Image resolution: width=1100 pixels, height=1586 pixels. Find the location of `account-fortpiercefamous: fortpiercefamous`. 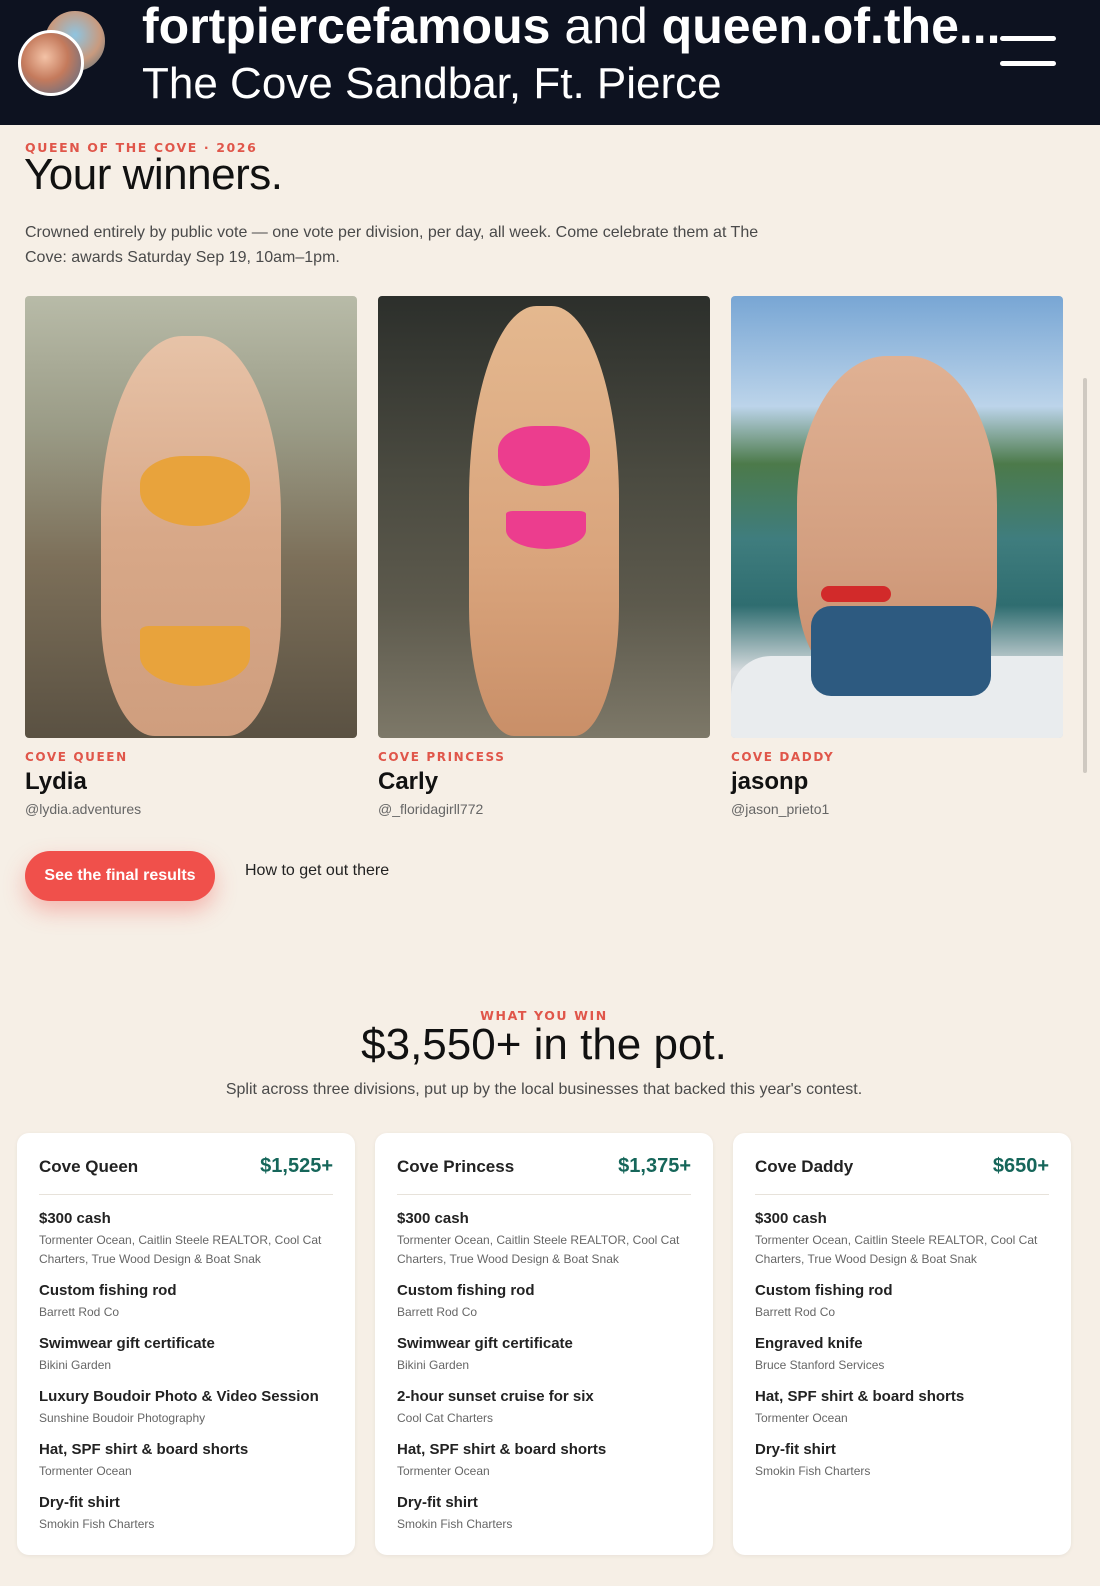

account-fortpiercefamous: fortpiercefamous is located at coordinates (346, 27).